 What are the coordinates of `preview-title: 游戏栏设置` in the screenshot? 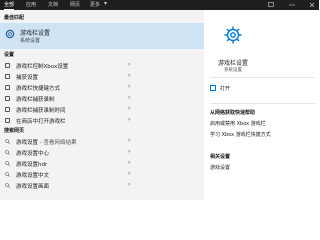 It's located at (232, 63).